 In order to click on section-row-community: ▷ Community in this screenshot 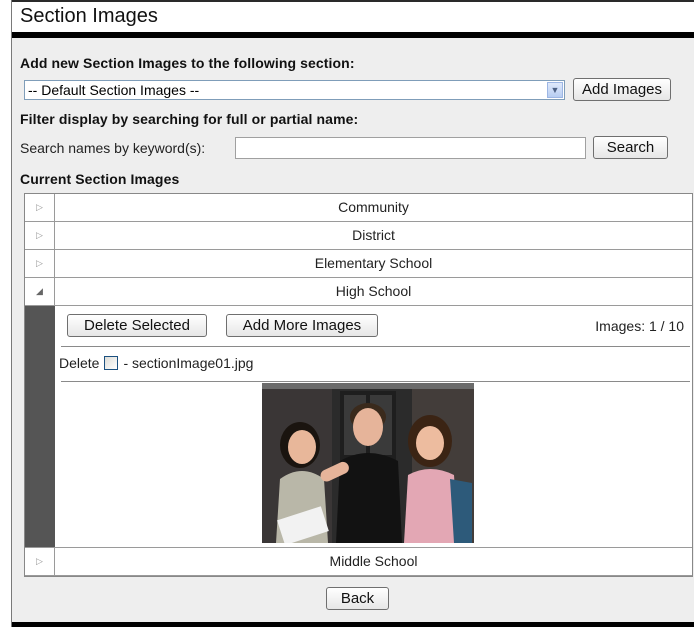, I will do `click(358, 208)`.